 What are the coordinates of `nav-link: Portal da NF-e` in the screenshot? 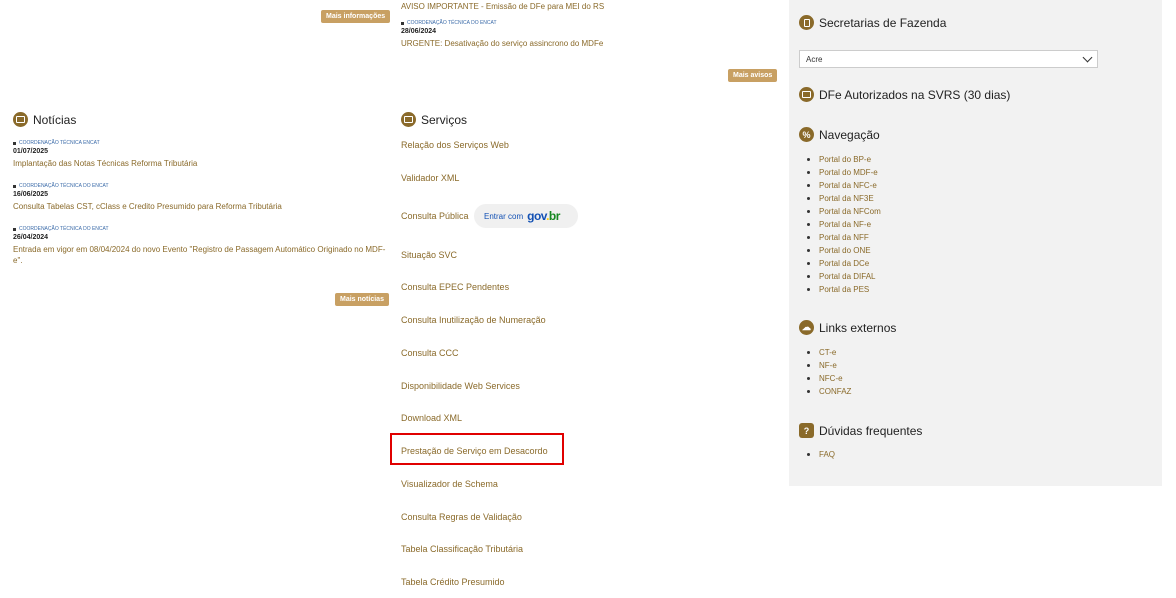 It's located at (844, 224).